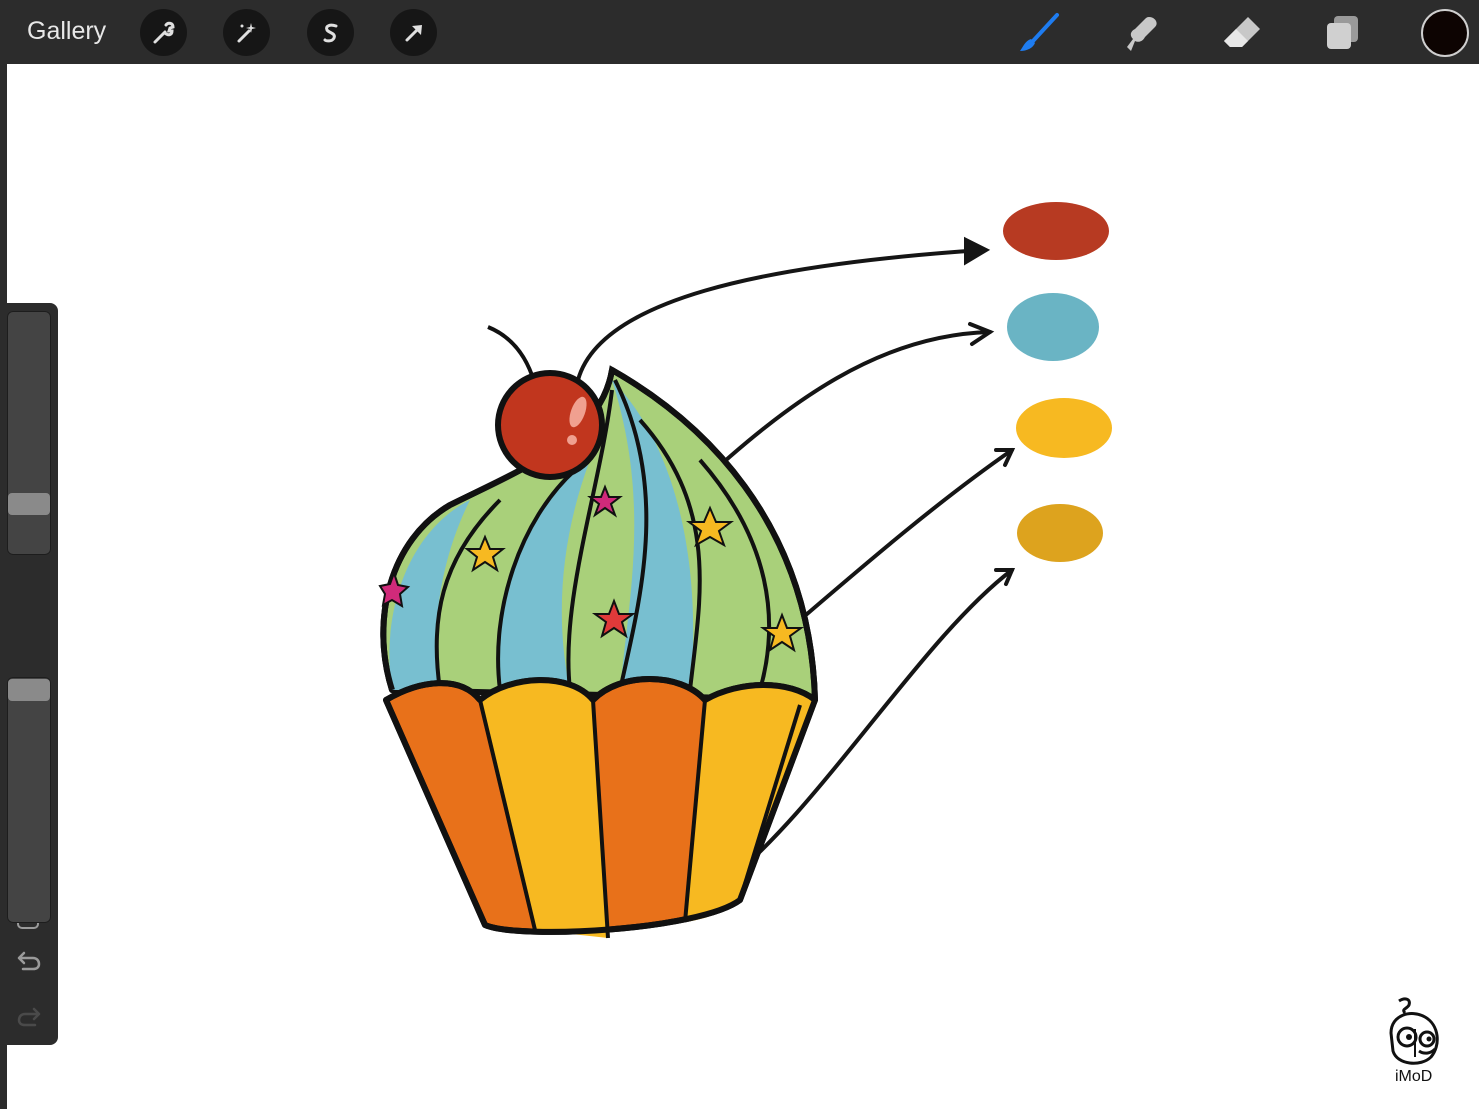 The height and width of the screenshot is (1109, 1479). What do you see at coordinates (29, 674) in the screenshot?
I see `left-sidebar` at bounding box center [29, 674].